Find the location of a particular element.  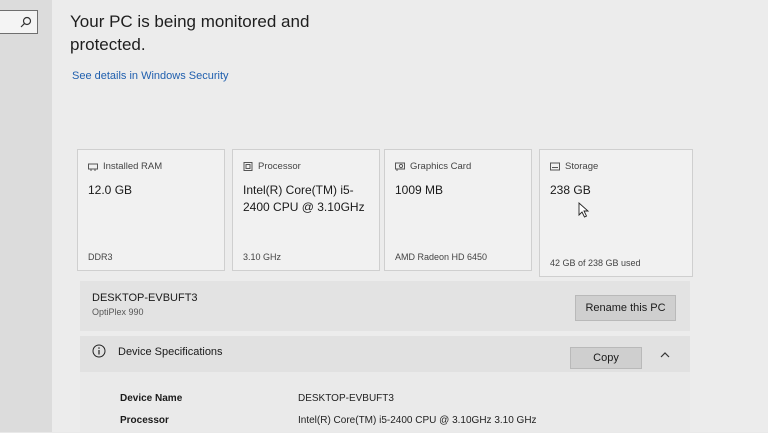

search-icon is located at coordinates (26, 22).